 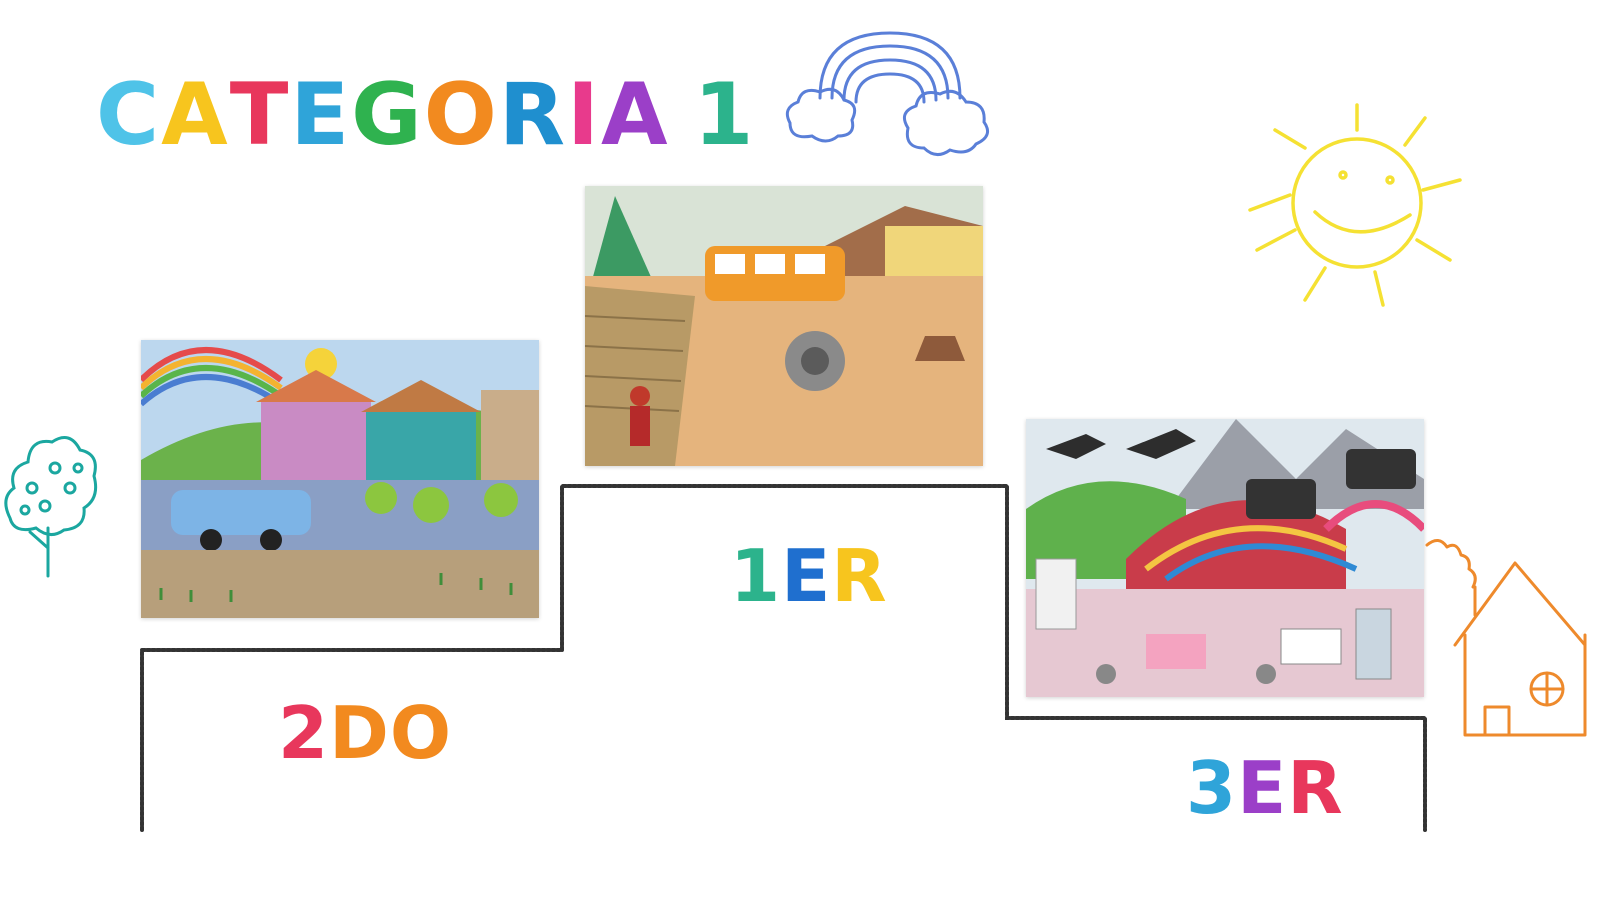 I want to click on label-letter: O, so click(x=421, y=733).